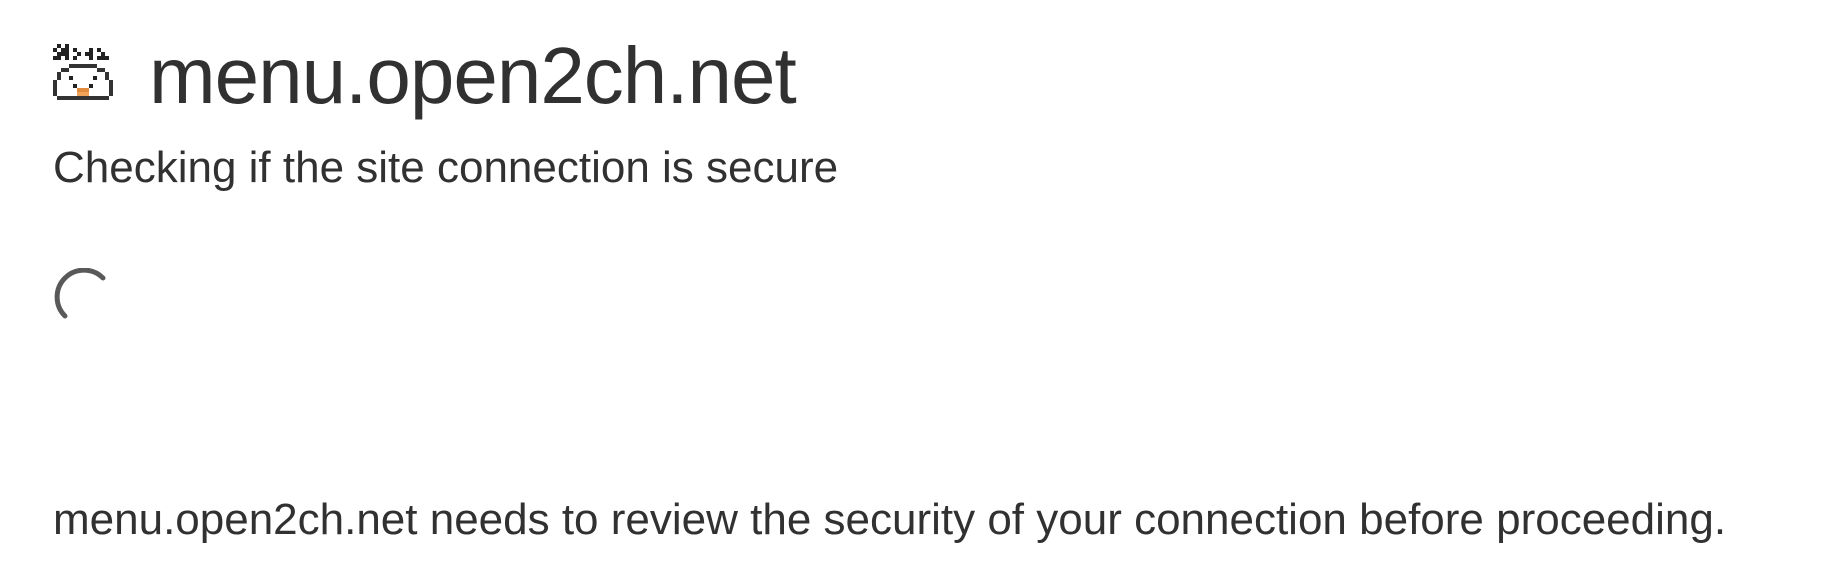  Describe the element at coordinates (83, 72) in the screenshot. I see `site-favicon-icon` at that location.